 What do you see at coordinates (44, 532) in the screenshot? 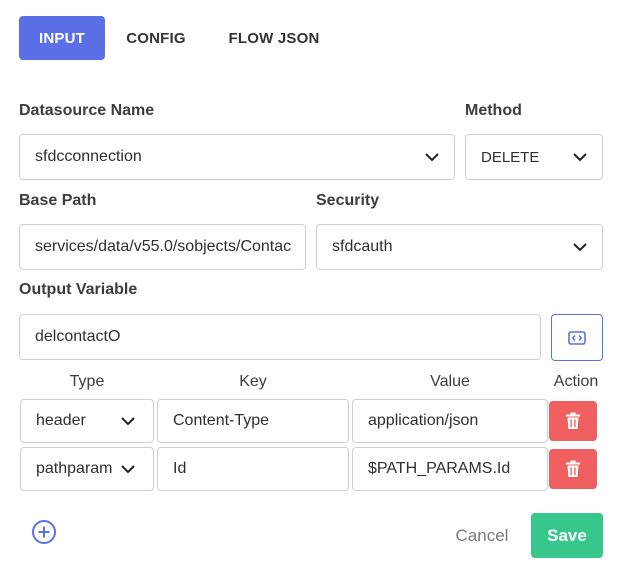
I see `add-row-button` at bounding box center [44, 532].